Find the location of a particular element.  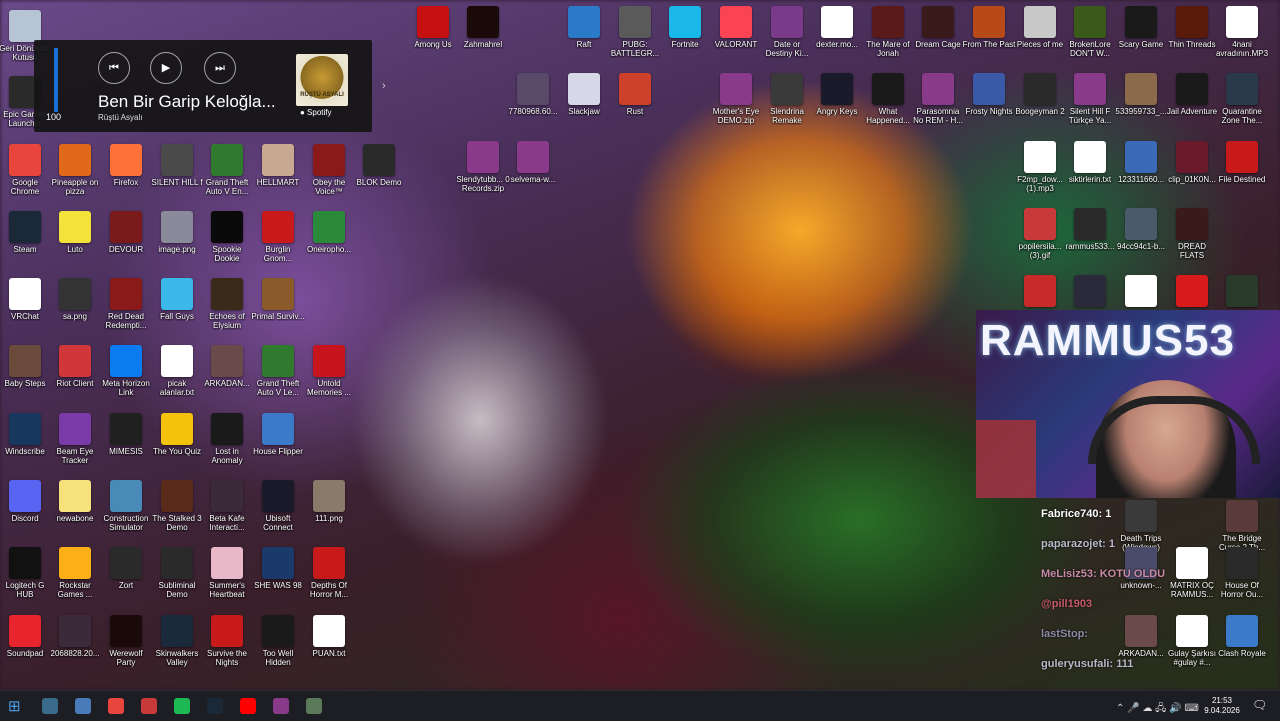

desktop-icon: The You Quiz is located at coordinates (177, 434).